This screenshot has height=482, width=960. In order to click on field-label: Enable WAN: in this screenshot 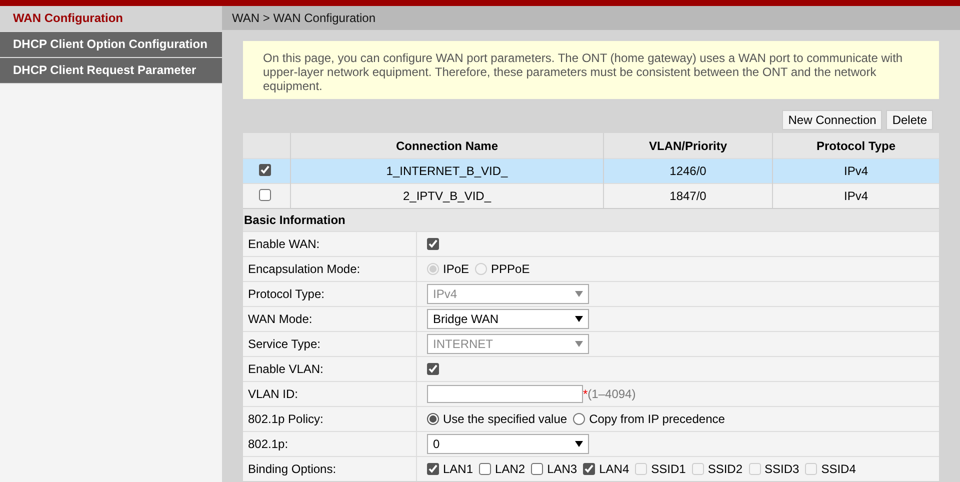, I will do `click(330, 244)`.